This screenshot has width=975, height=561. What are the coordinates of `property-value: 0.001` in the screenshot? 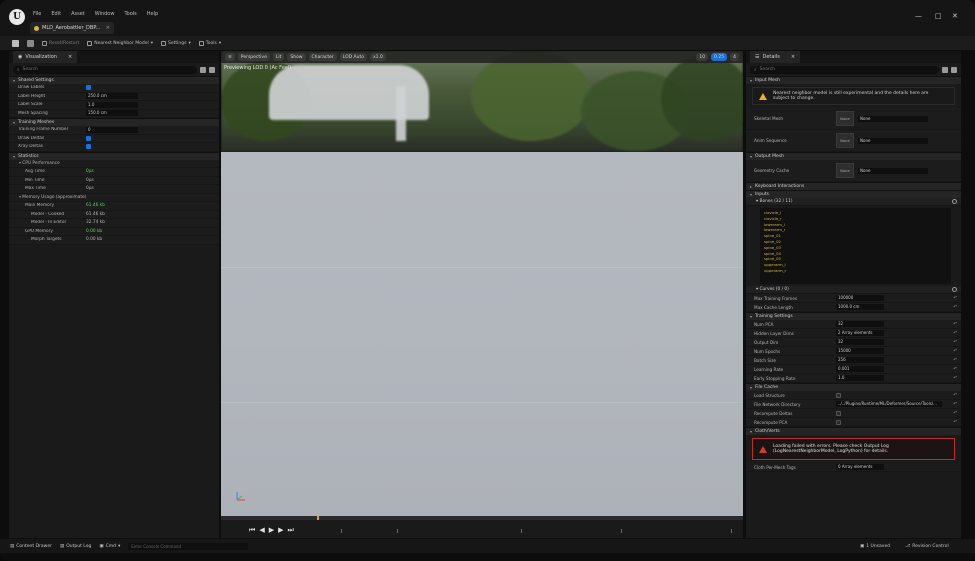 It's located at (860, 369).